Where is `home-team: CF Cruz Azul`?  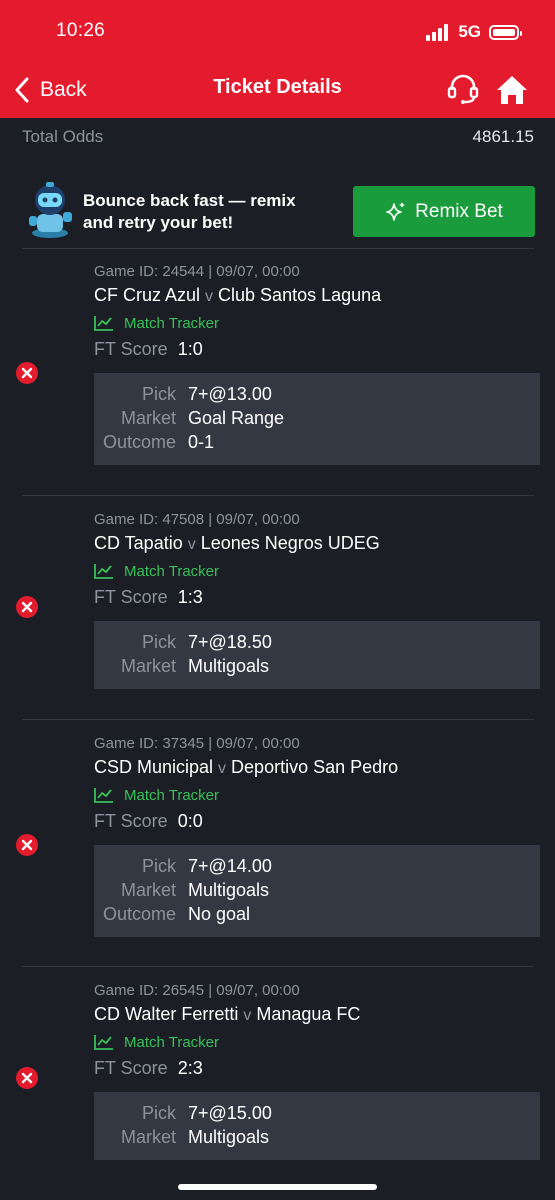 home-team: CF Cruz Azul is located at coordinates (147, 295).